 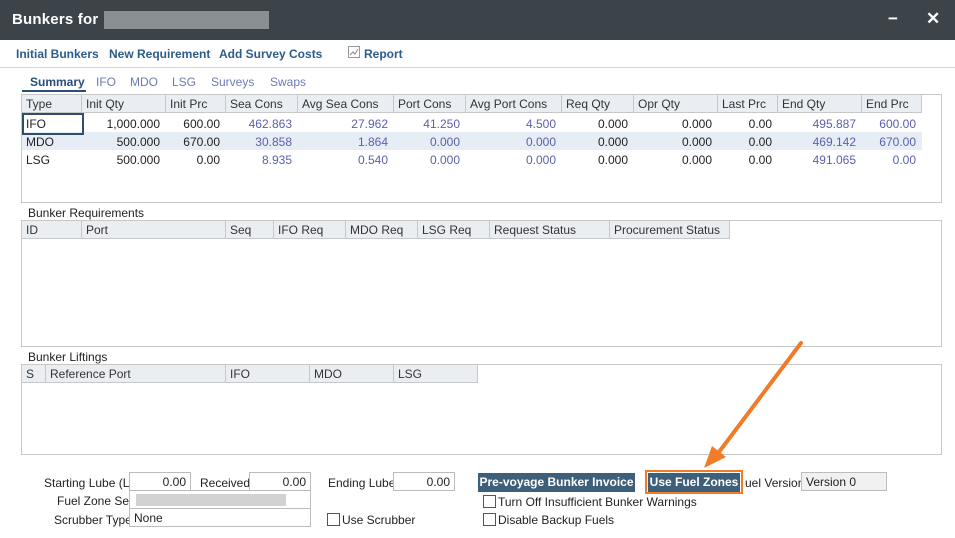 I want to click on col-seq: Seq, so click(x=250, y=230).